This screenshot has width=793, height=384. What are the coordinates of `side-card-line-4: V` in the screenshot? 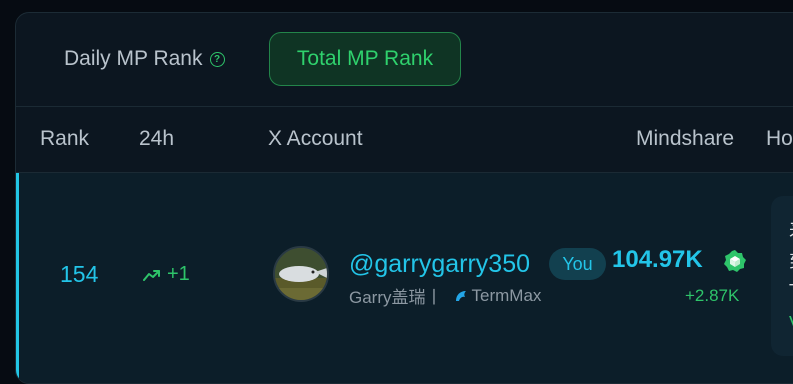 It's located at (791, 323).